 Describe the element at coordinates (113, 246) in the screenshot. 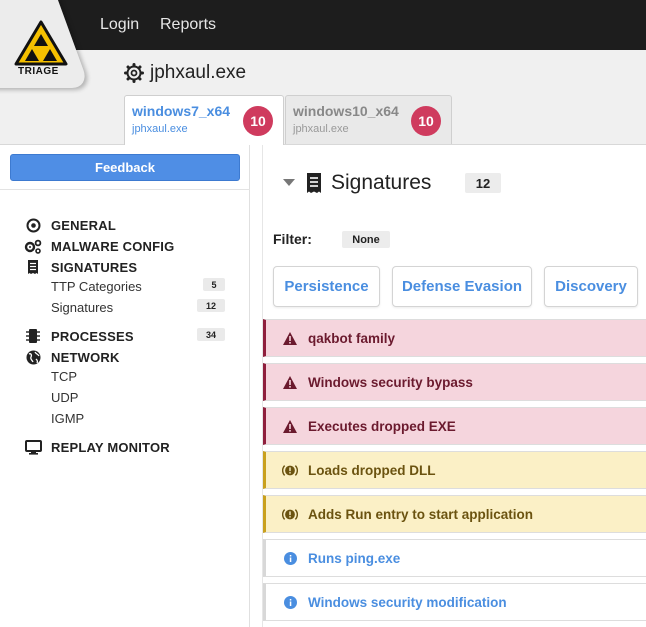

I see `sidebar-item-label: MALWARE CONFIG` at that location.